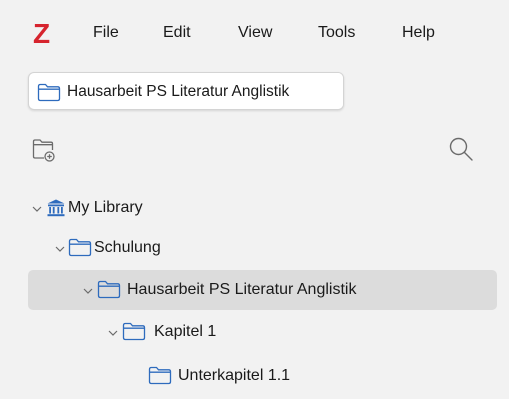  I want to click on tree-label: Schulung, so click(127, 247).